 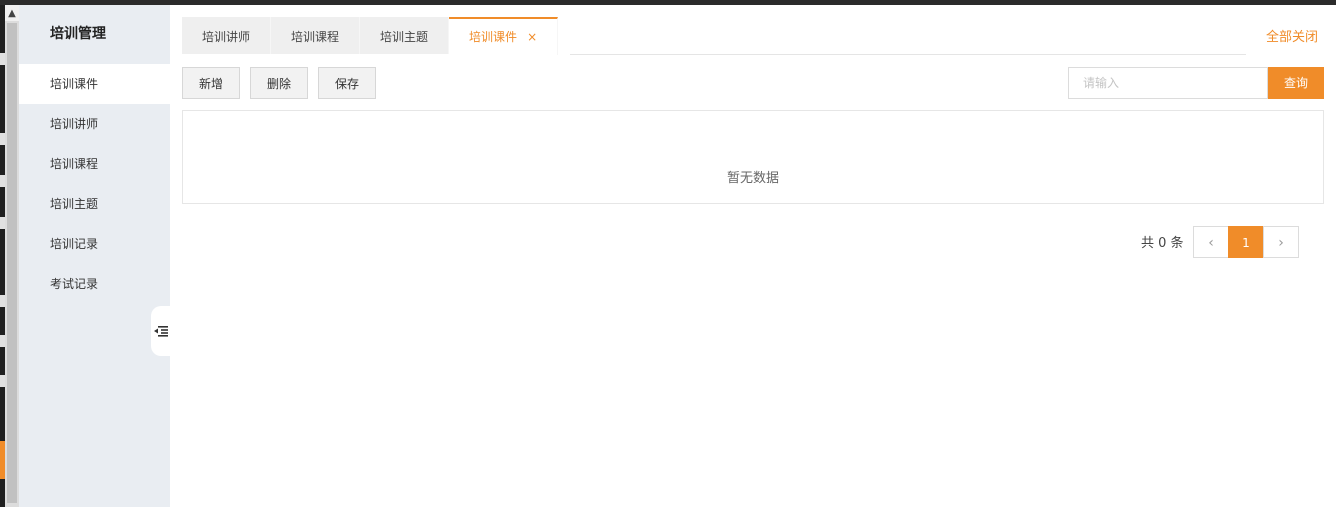 I want to click on next-page-button: ›, so click(x=1281, y=242).